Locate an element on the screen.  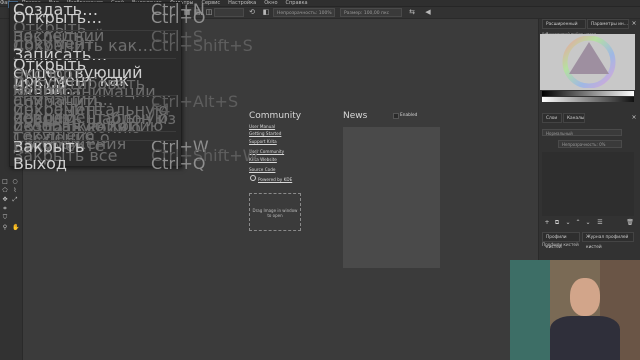
pan-tool-icon: ✋ is located at coordinates (15, 228).